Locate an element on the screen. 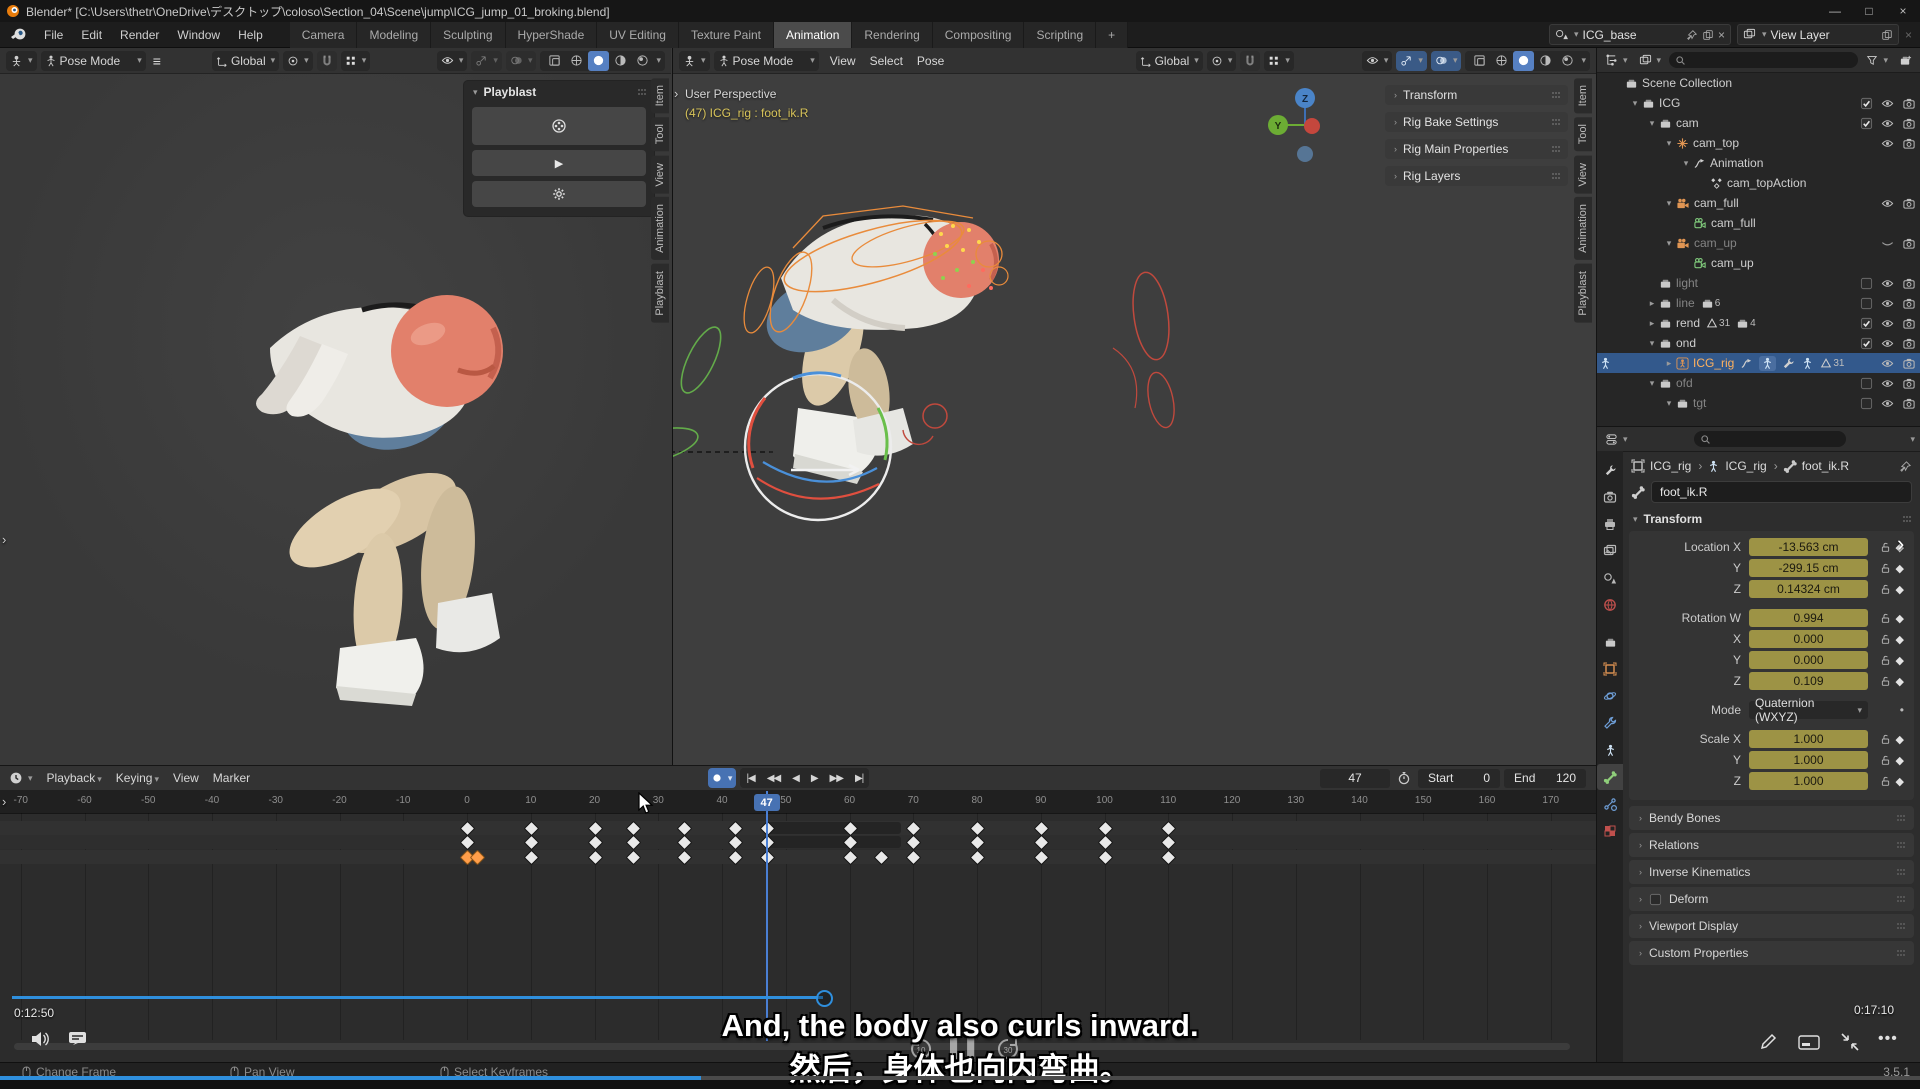 This screenshot has width=1920, height=1089. workspace-tab-compositing: Compositing is located at coordinates (978, 34).